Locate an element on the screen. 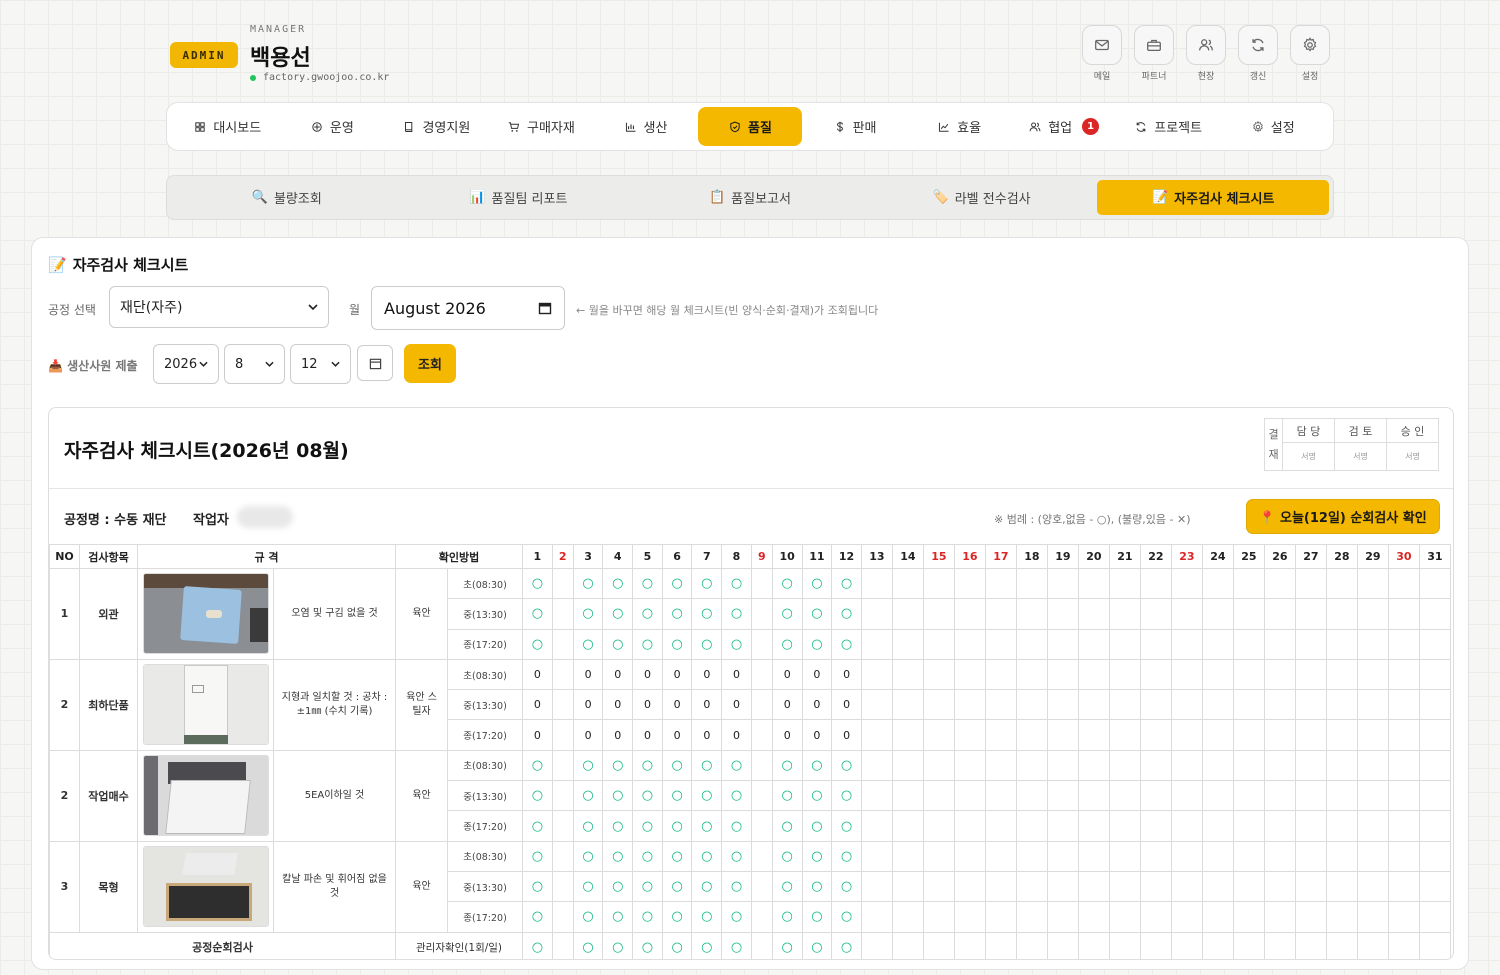 The width and height of the screenshot is (1500, 975). quick-button-mail: 메일 is located at coordinates (1102, 53).